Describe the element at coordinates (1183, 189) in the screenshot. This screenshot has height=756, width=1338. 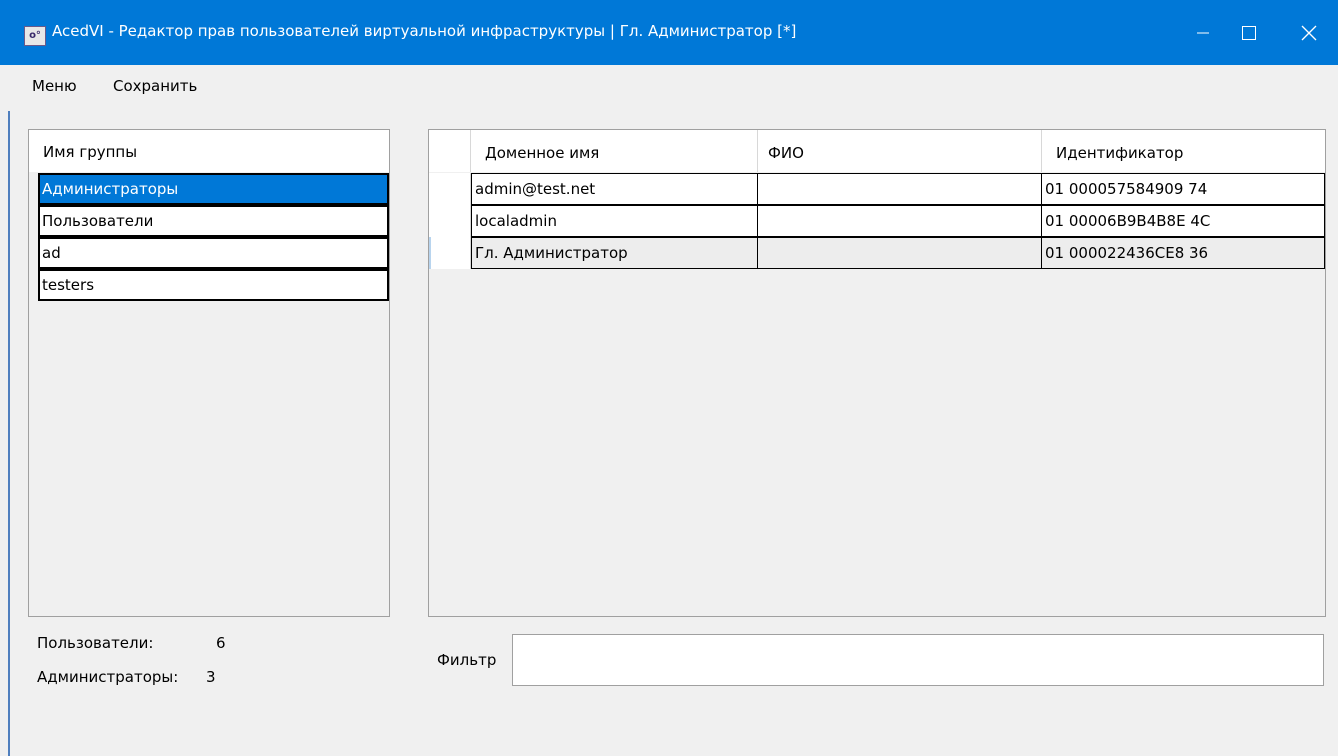
I see `cell-id: 01 000057584909 74` at that location.